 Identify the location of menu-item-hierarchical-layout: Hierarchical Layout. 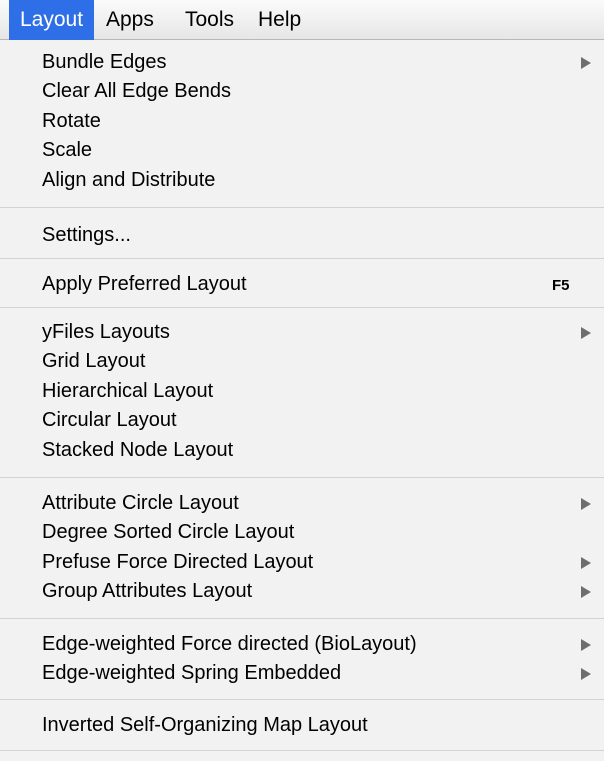
(323, 391).